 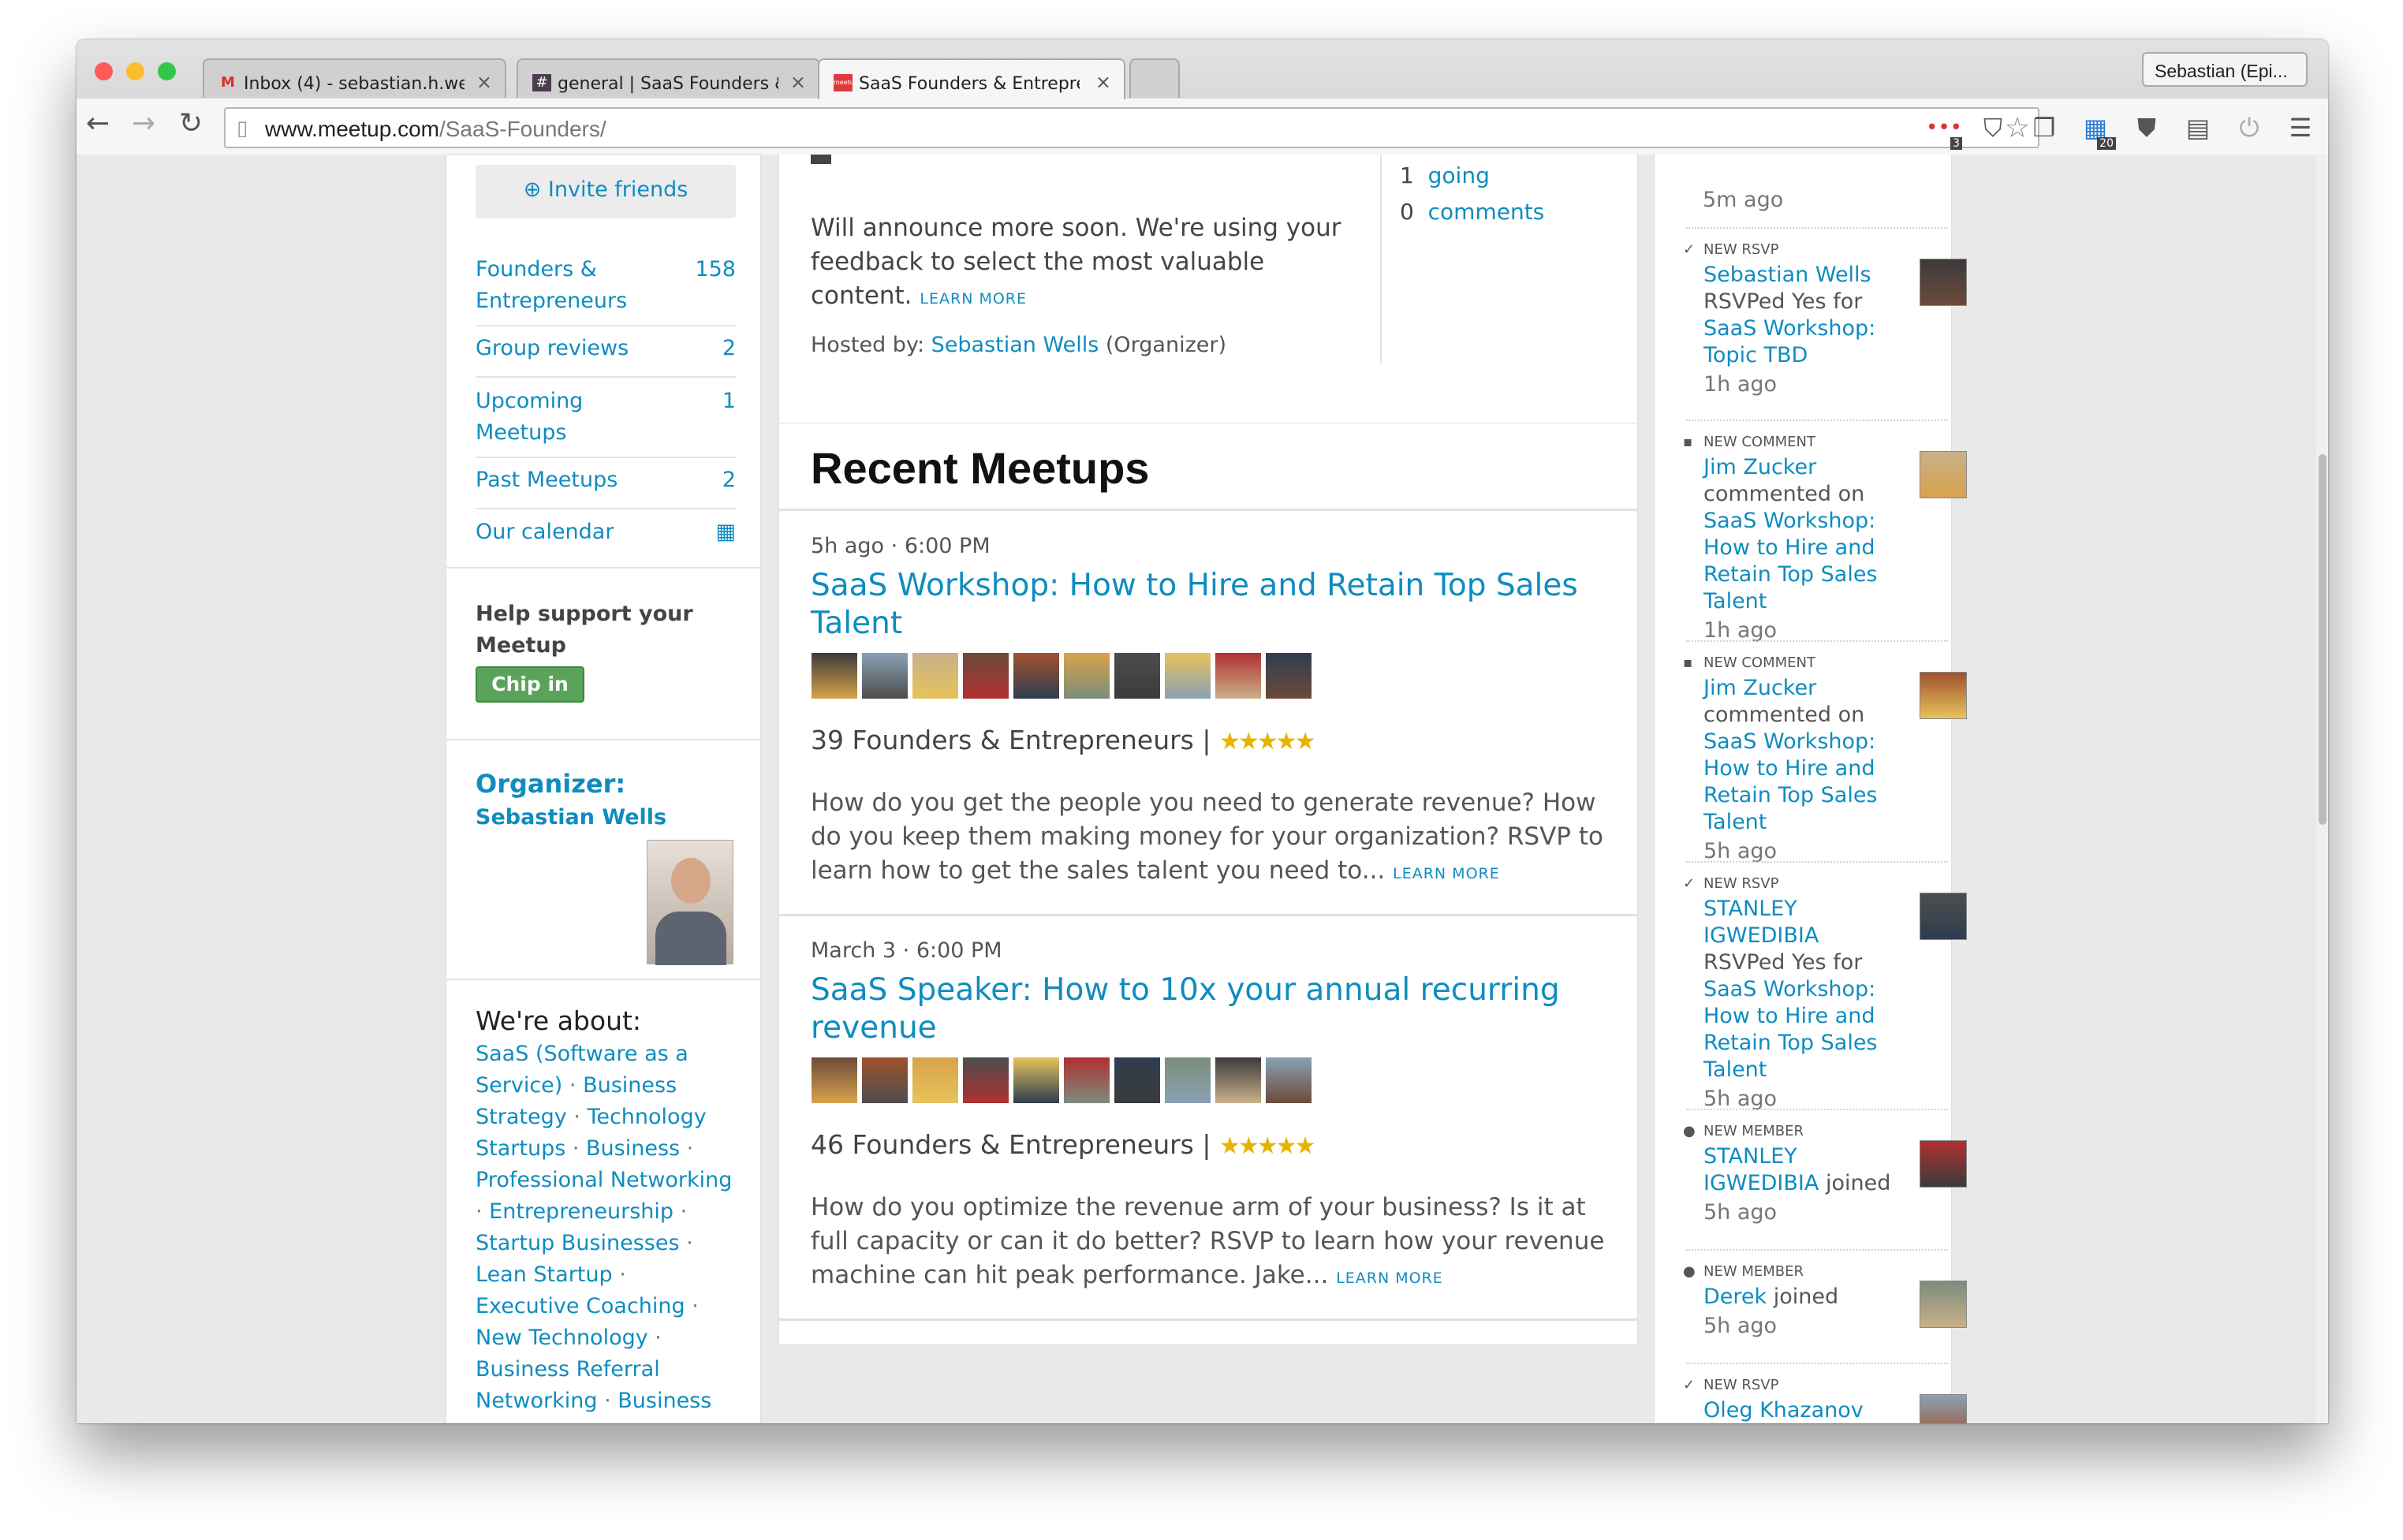 I want to click on menu-icon: ☰, so click(x=2300, y=128).